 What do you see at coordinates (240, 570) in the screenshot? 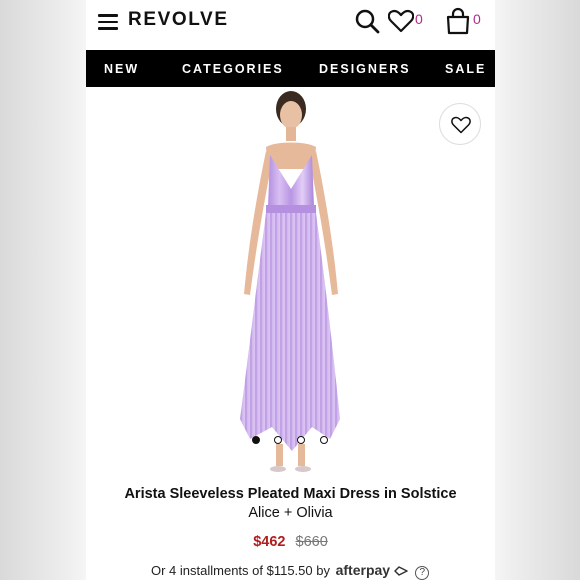
I see `installments-text: Or 4 installments of $115.50 by` at bounding box center [240, 570].